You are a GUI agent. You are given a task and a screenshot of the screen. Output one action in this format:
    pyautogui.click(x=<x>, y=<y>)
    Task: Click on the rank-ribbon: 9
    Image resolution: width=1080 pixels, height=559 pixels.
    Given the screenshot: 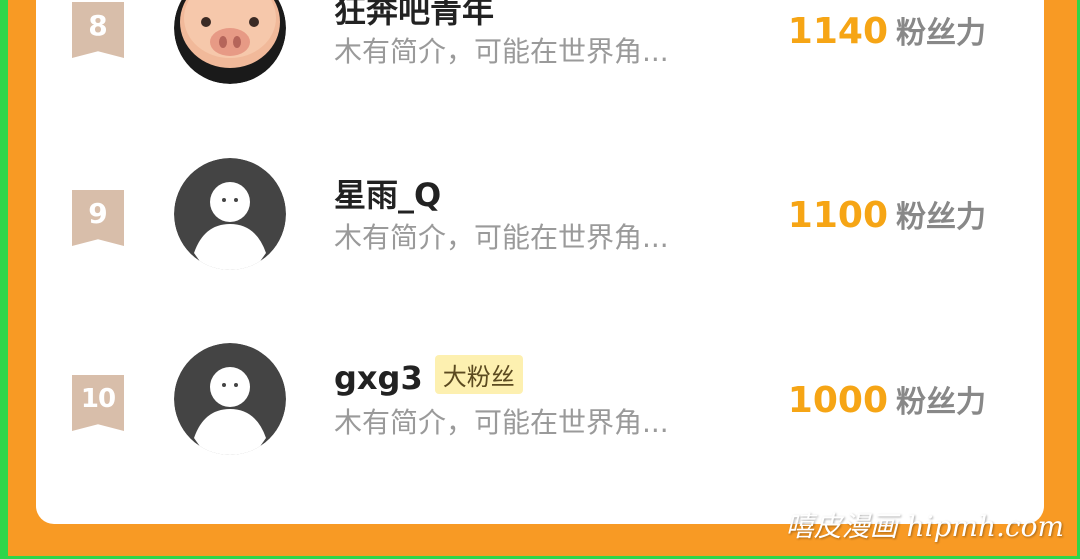 What is the action you would take?
    pyautogui.click(x=98, y=218)
    